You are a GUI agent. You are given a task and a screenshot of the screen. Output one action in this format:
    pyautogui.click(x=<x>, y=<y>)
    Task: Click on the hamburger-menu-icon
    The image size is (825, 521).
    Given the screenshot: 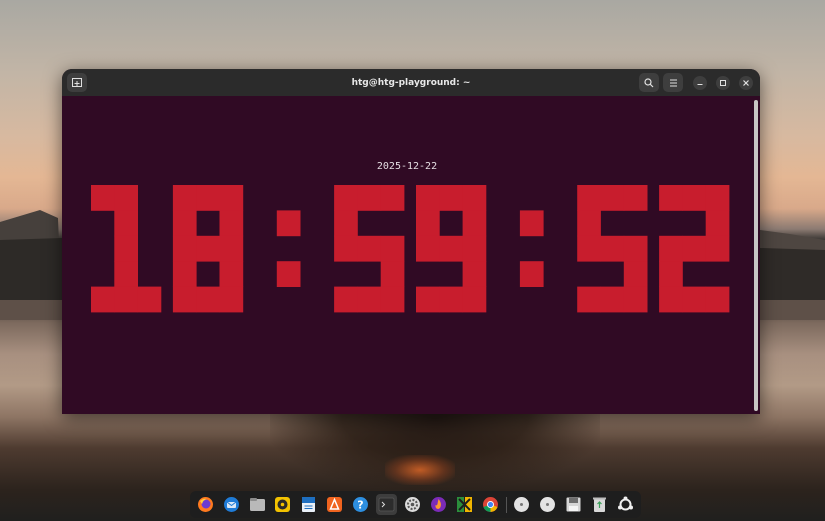 What is the action you would take?
    pyautogui.click(x=673, y=82)
    